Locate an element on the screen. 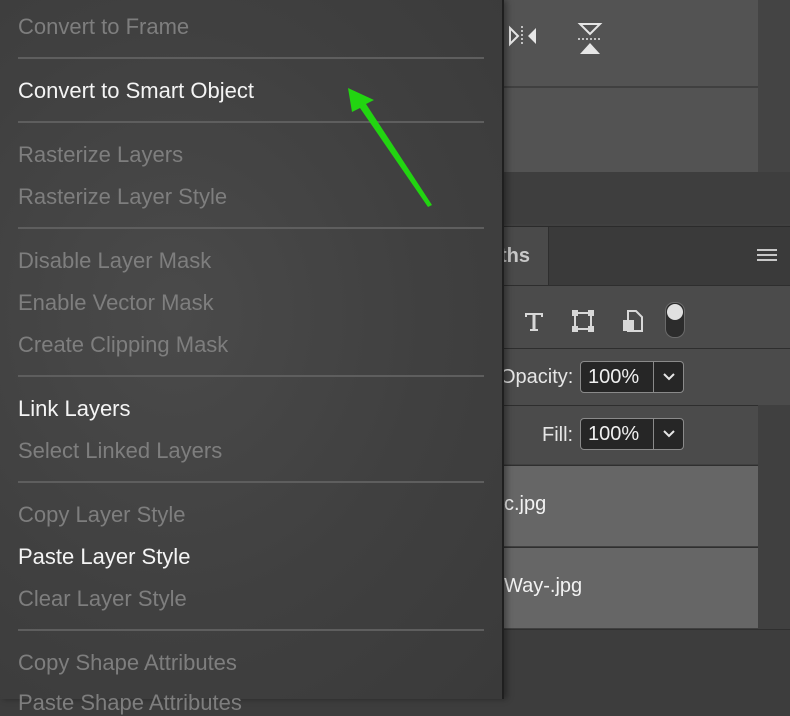  hamburger-icon is located at coordinates (767, 256).